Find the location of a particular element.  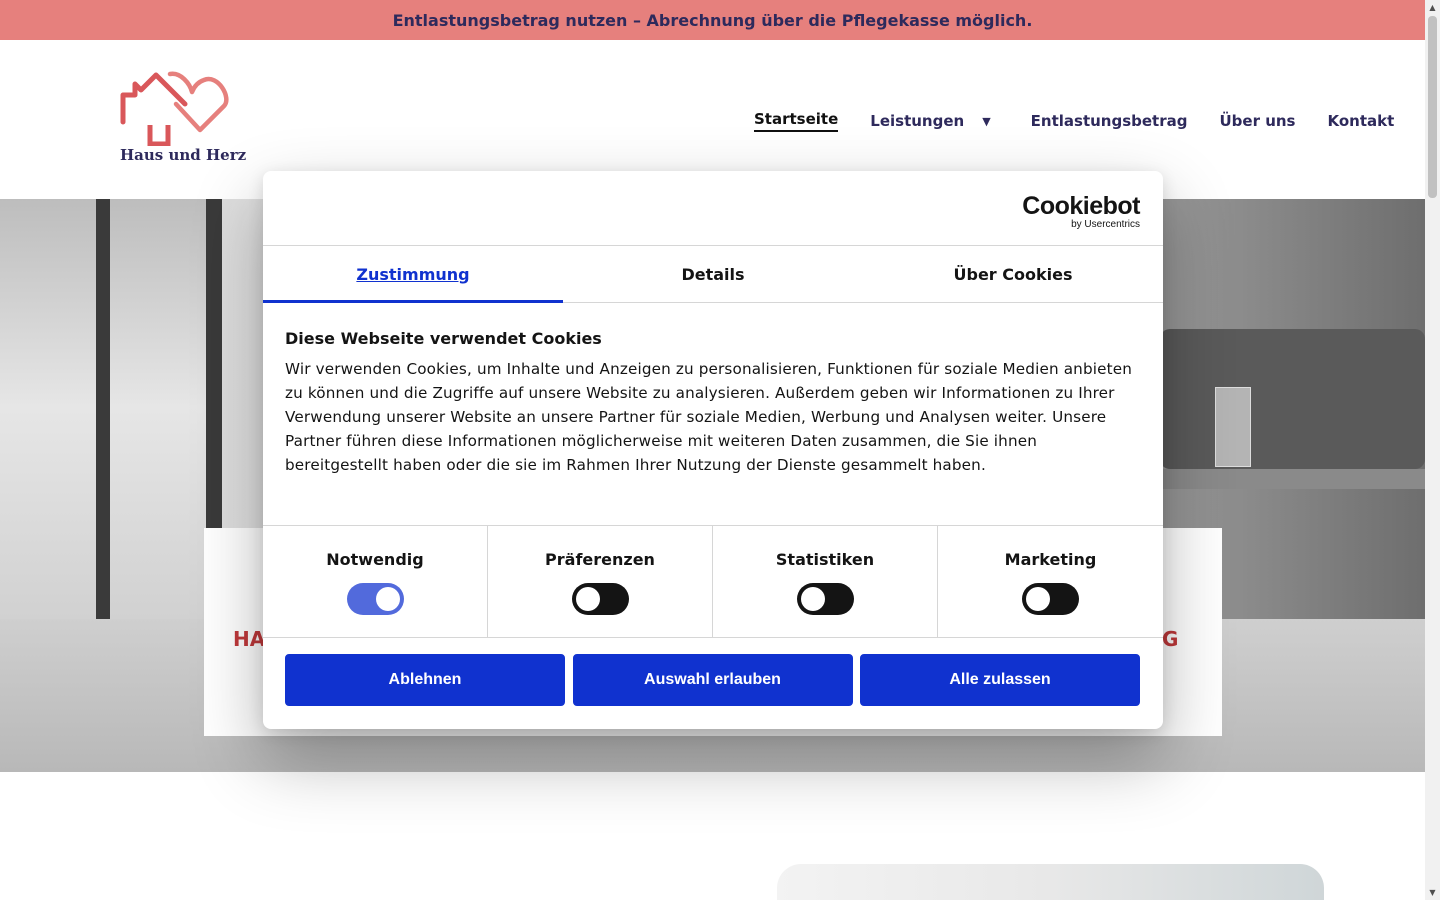

nav-item-entlastungsbetrag: Entlastungsbetrag is located at coordinates (1109, 121).